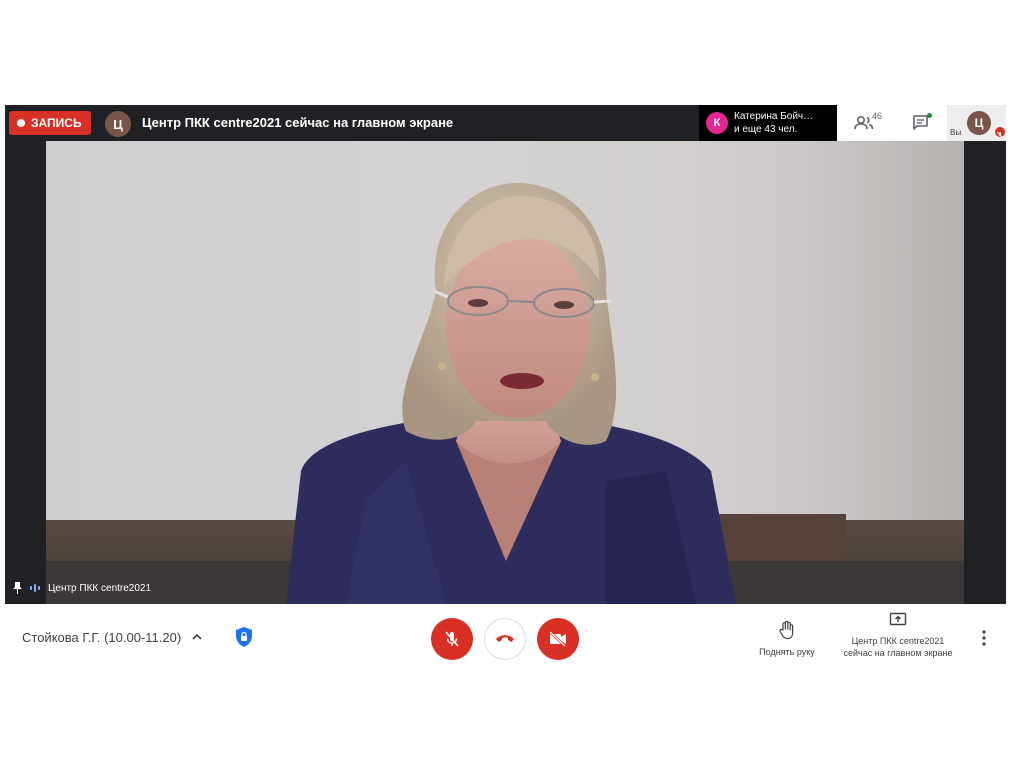  I want to click on raise-hand-label: Поднять руку, so click(787, 652).